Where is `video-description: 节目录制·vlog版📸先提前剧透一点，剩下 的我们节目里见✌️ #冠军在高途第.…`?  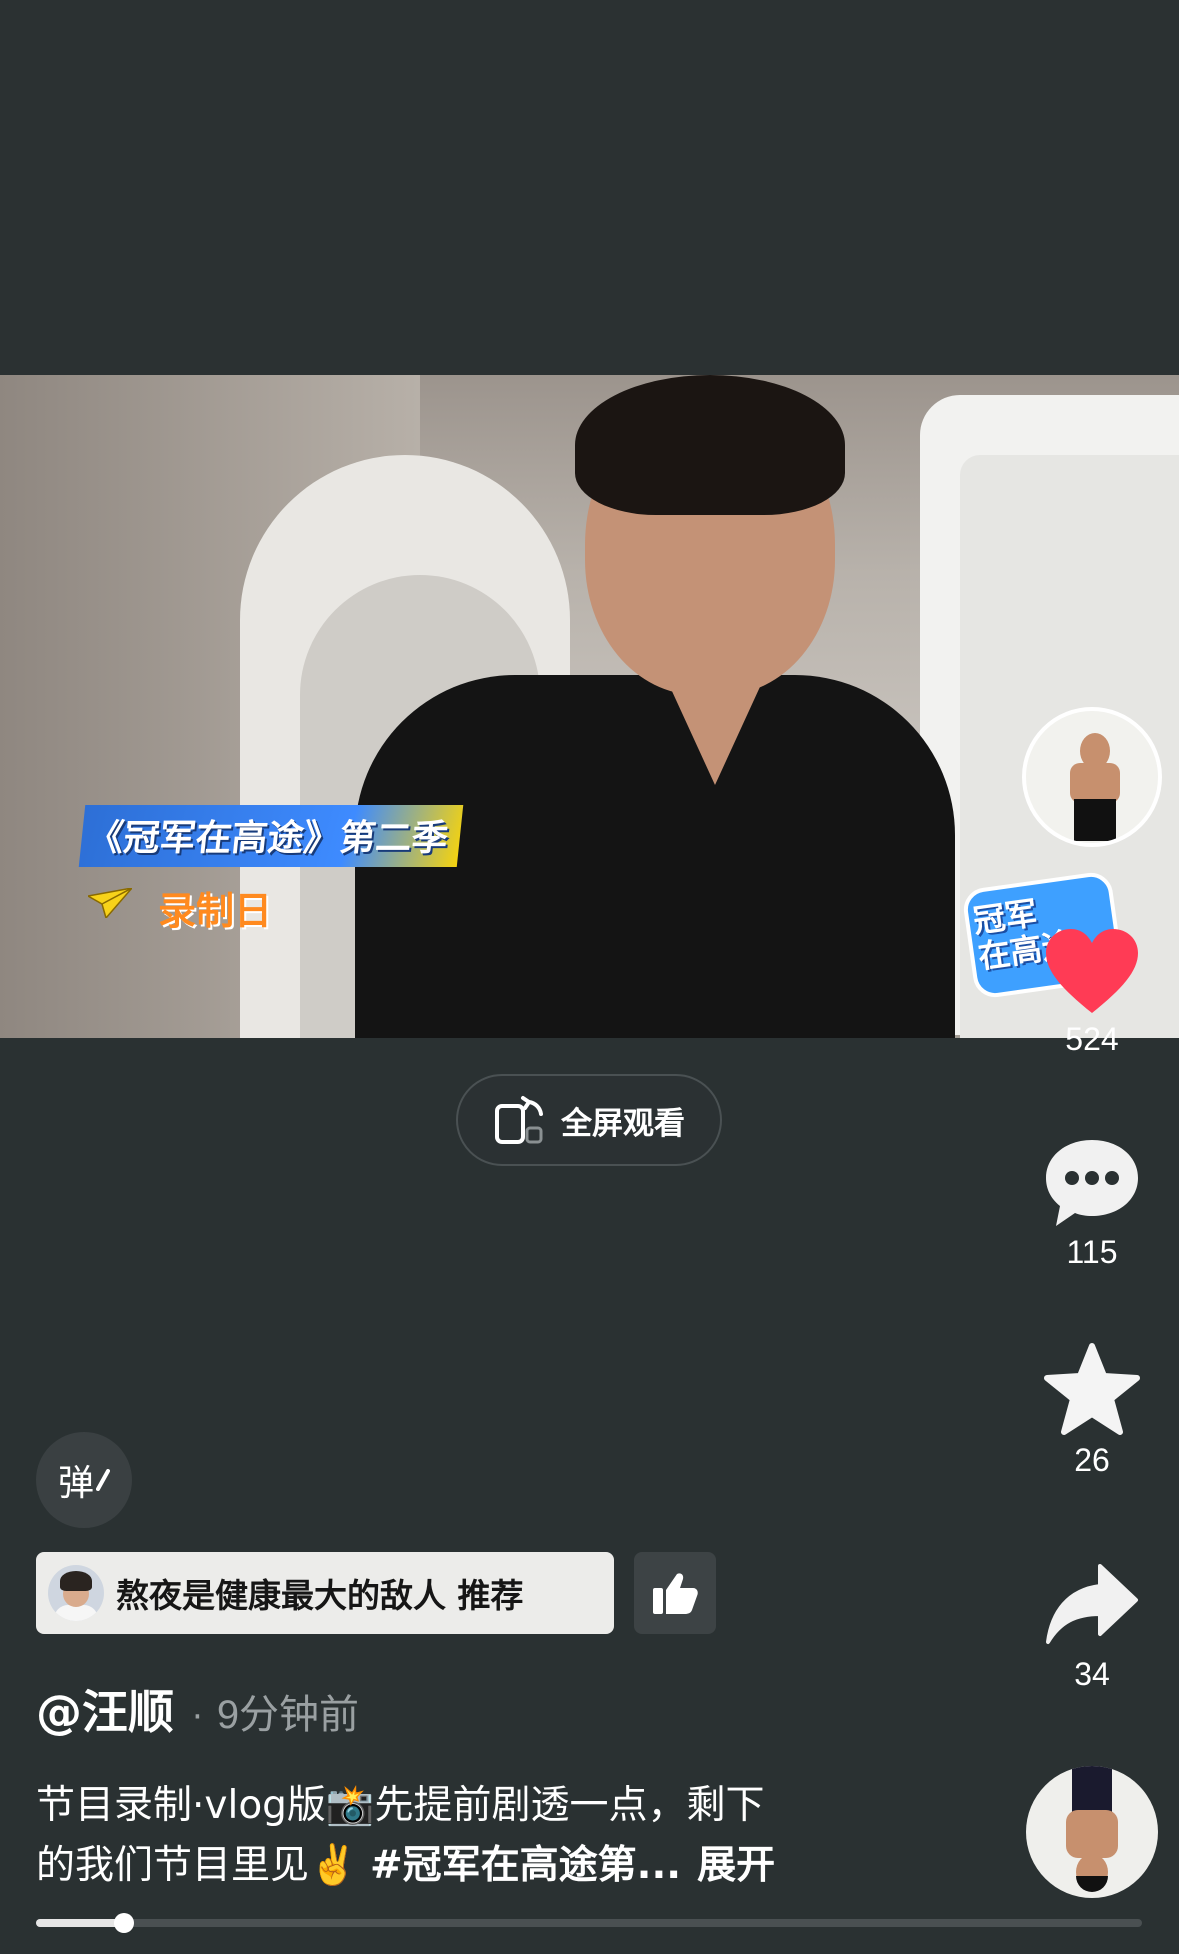 video-description: 节目录制·vlog版📸先提前剧透一点，剩下 的我们节目里见✌️ #冠军在高途第.… is located at coordinates (466, 1836).